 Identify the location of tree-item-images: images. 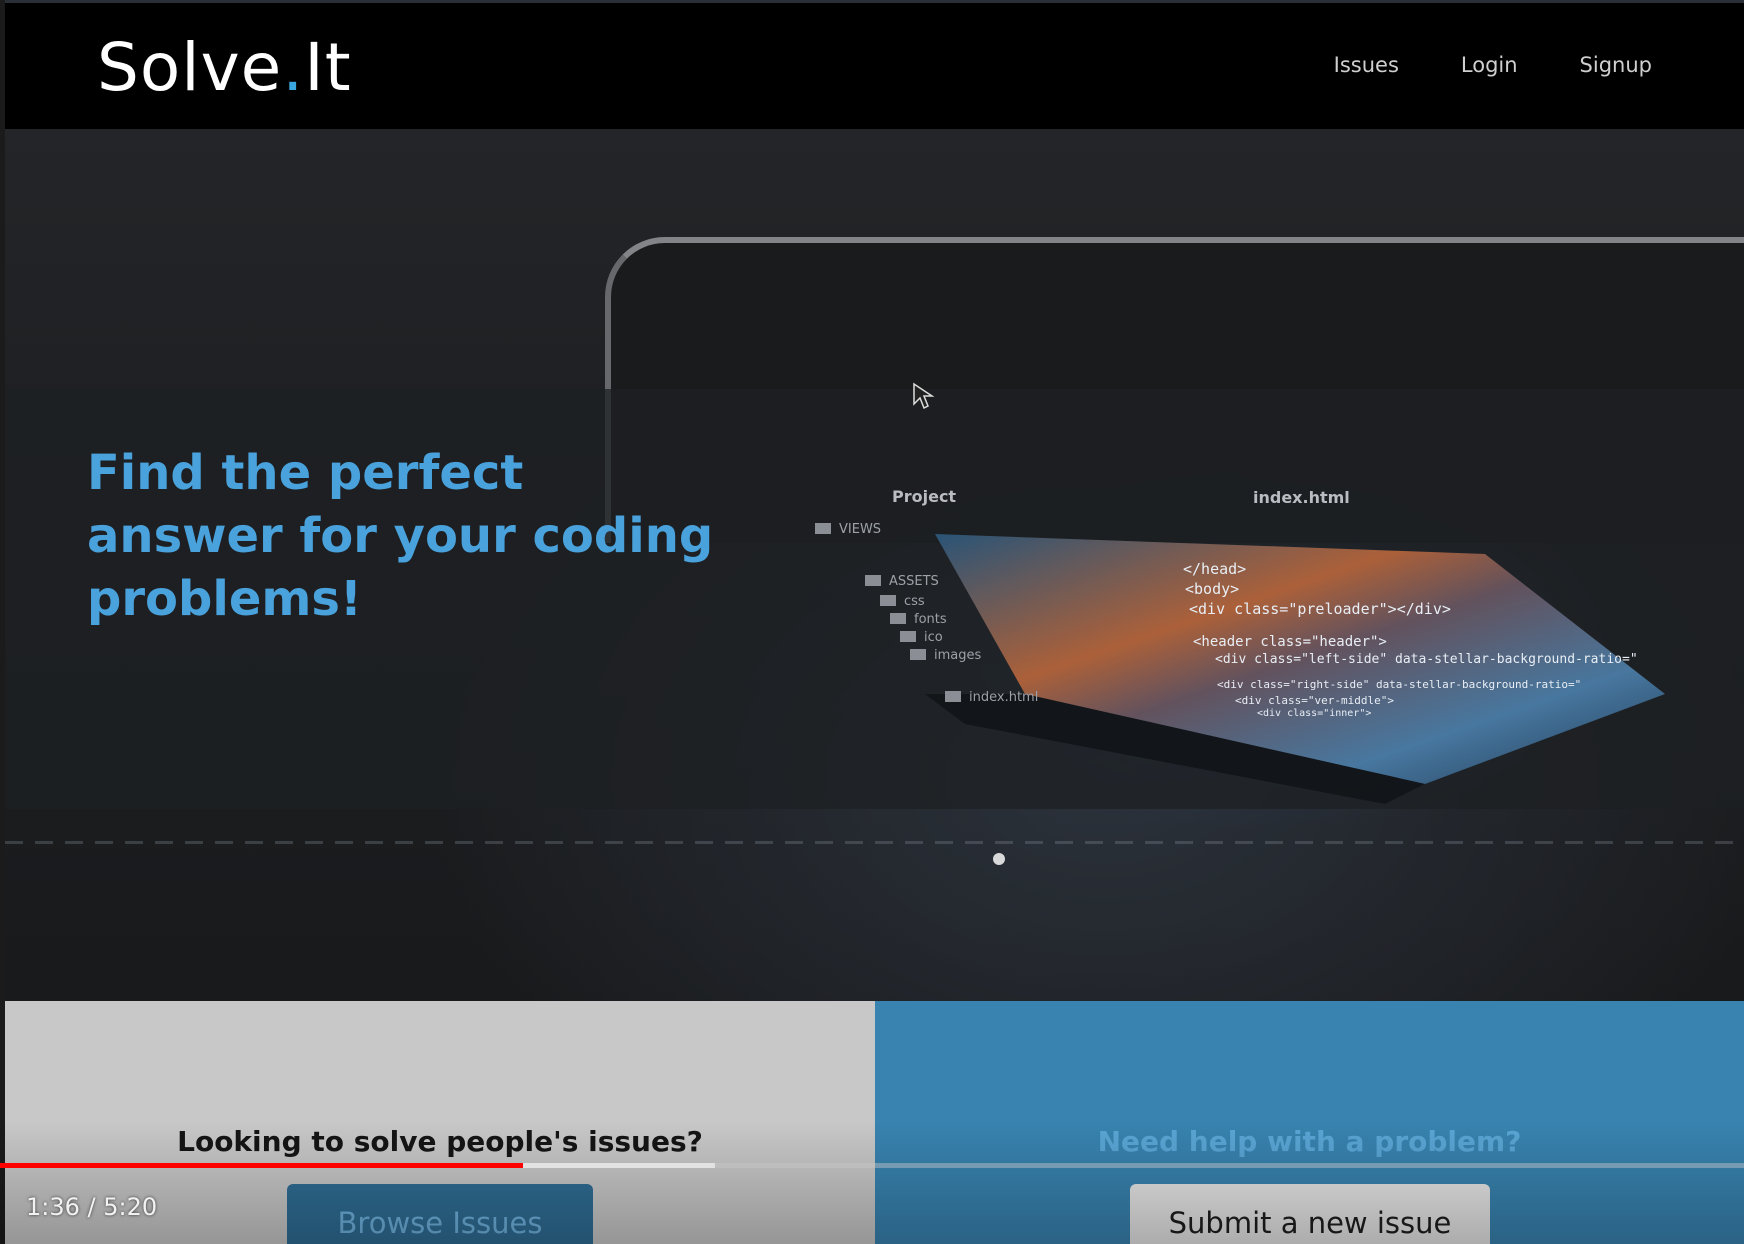
(945, 655).